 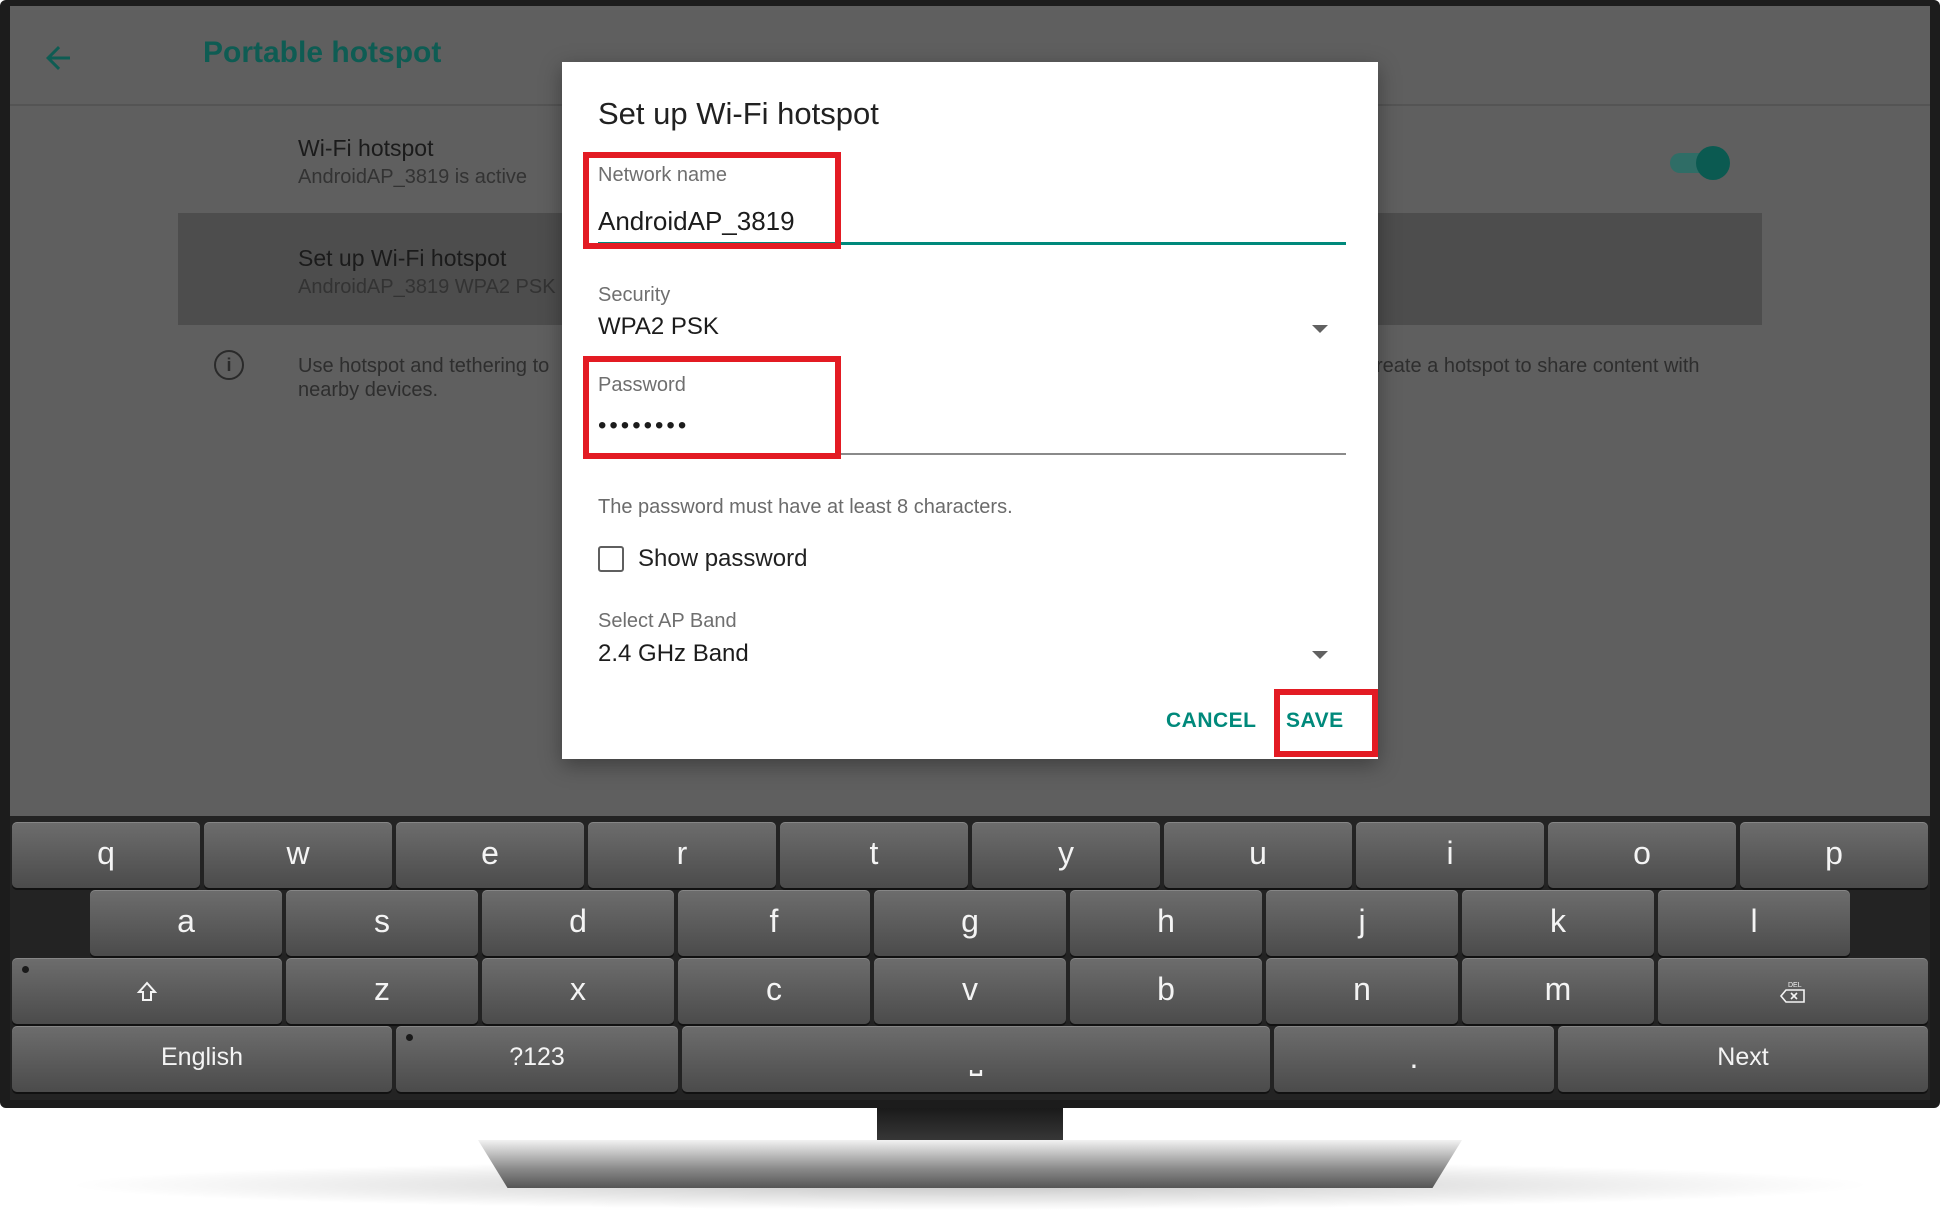 What do you see at coordinates (1362, 991) in the screenshot?
I see `key-n: n` at bounding box center [1362, 991].